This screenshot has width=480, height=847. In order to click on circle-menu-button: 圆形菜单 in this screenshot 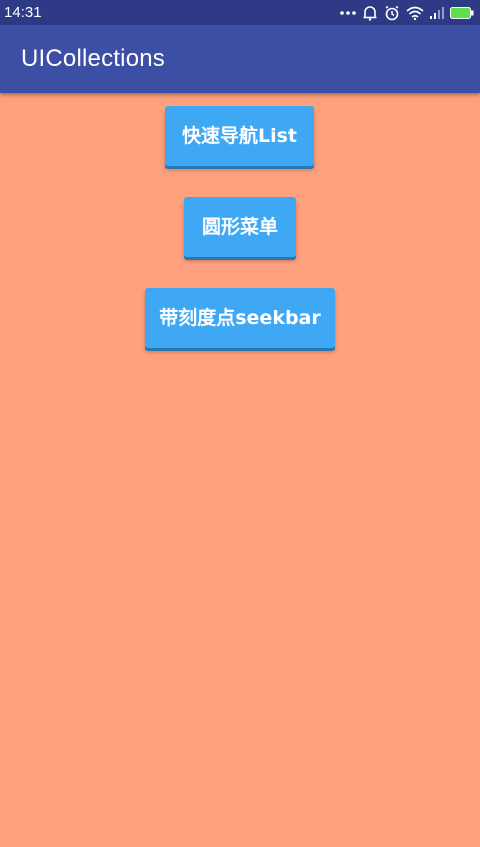, I will do `click(240, 227)`.